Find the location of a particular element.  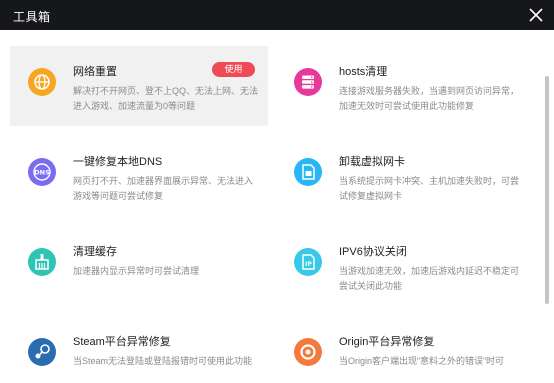

window-title: 工具箱 is located at coordinates (32, 17).